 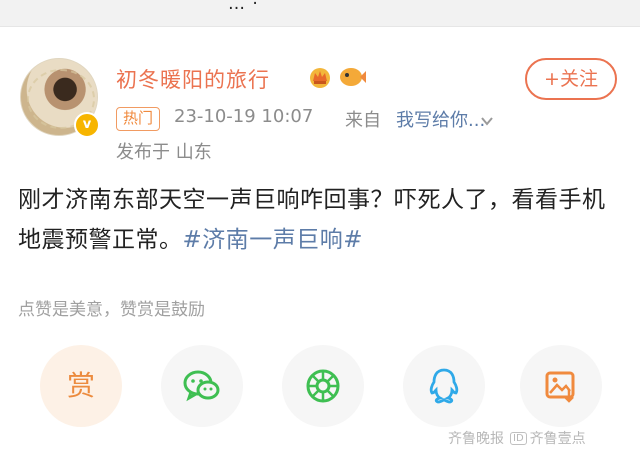 I want to click on post-location: 发布于 山东, so click(x=164, y=152).